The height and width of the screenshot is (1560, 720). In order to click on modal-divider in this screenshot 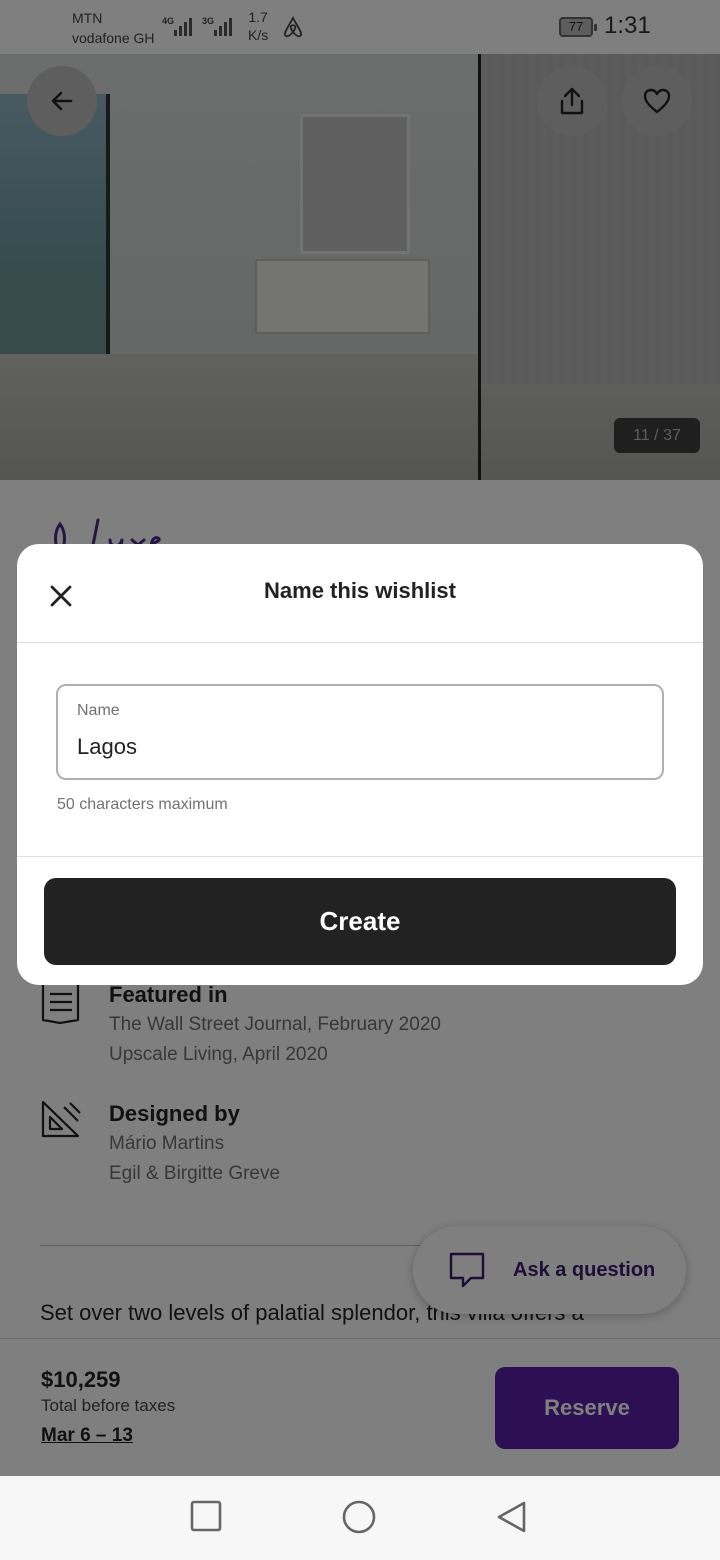, I will do `click(360, 856)`.